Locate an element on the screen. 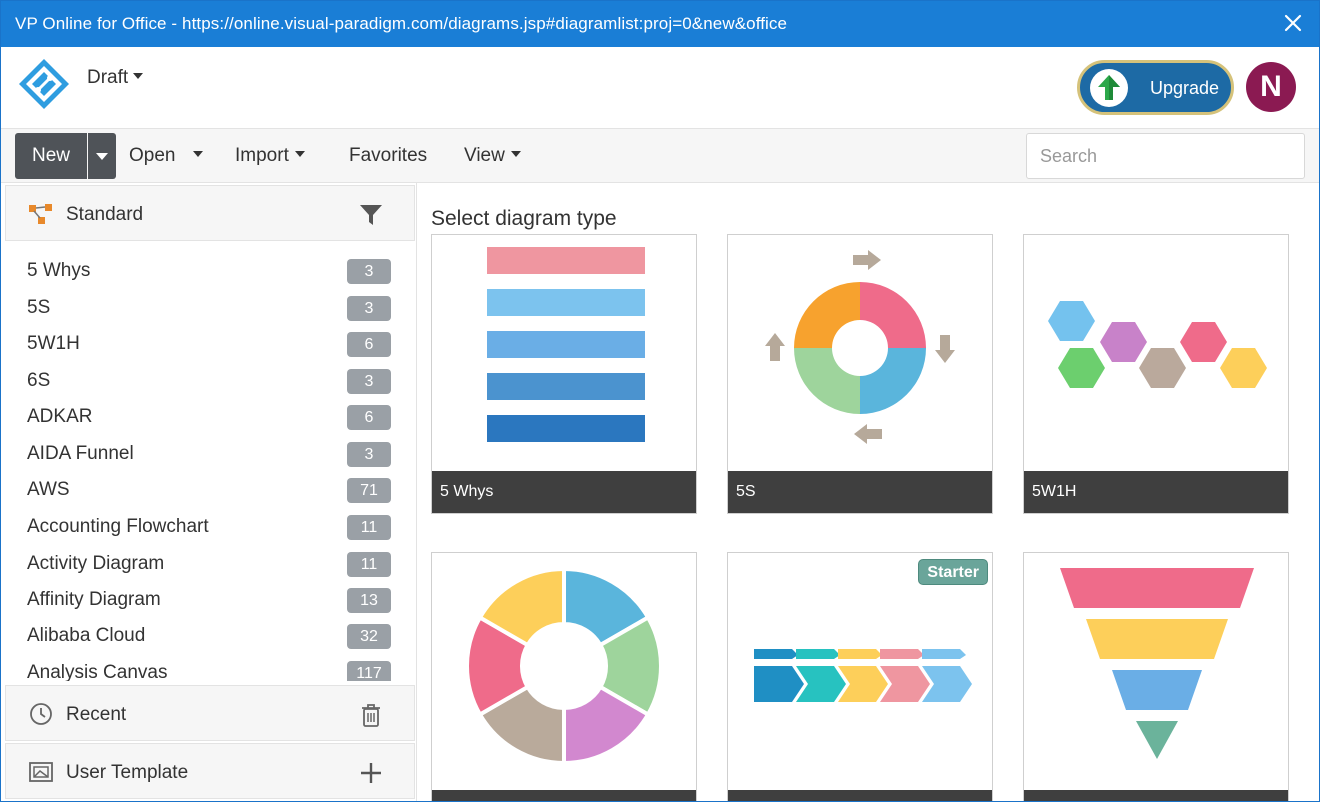 Image resolution: width=1320 pixels, height=802 pixels. diagram-card-5w1h: 5W1H is located at coordinates (1156, 374).